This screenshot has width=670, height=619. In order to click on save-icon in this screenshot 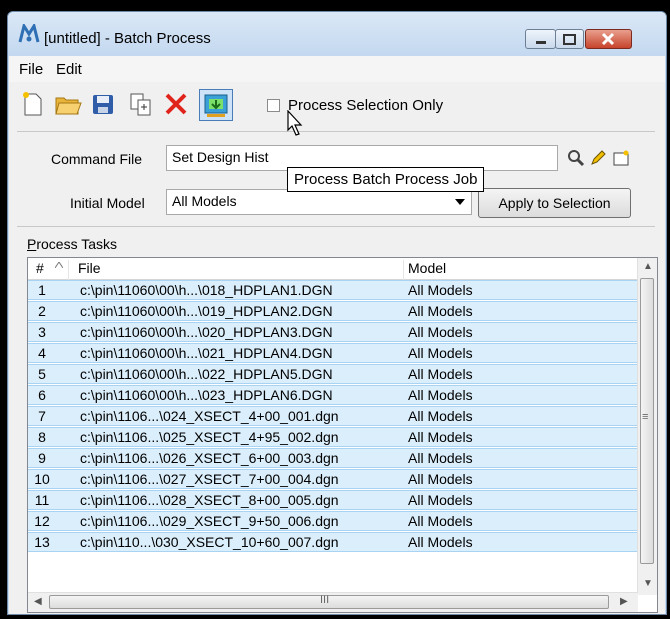, I will do `click(103, 104)`.